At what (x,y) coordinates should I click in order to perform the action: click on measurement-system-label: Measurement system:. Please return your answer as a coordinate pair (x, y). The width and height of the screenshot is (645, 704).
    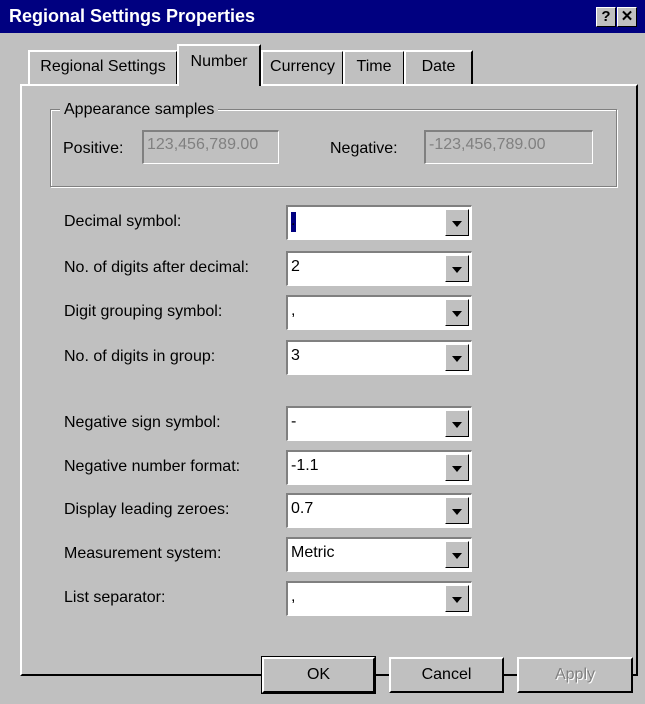
    Looking at the image, I should click on (143, 553).